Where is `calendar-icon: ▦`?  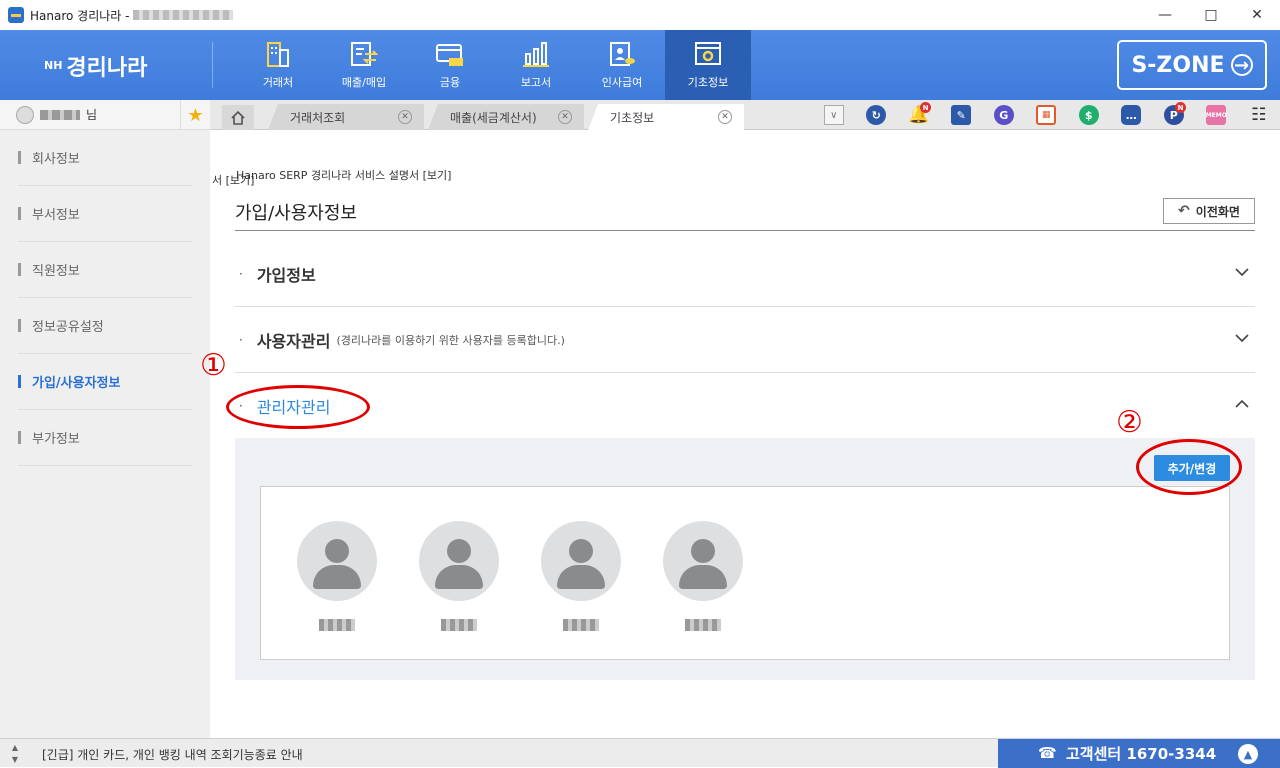 calendar-icon: ▦ is located at coordinates (1046, 115).